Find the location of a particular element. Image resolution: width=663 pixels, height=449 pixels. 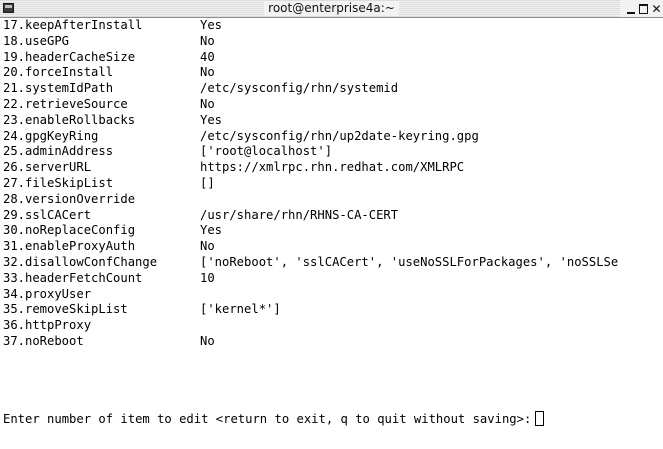

config-key: noReboot is located at coordinates (54, 340).